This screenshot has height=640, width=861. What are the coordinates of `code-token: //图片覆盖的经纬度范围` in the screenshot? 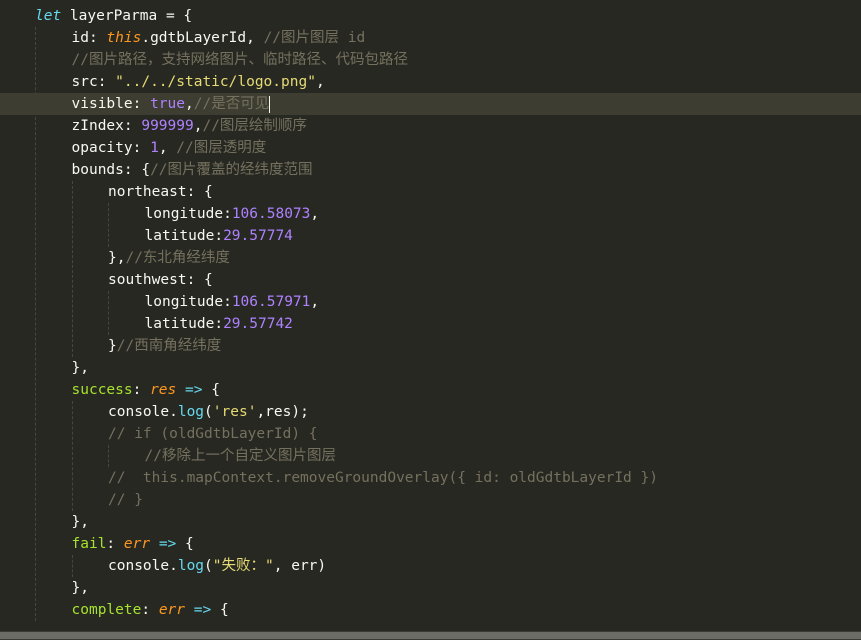 It's located at (231, 170).